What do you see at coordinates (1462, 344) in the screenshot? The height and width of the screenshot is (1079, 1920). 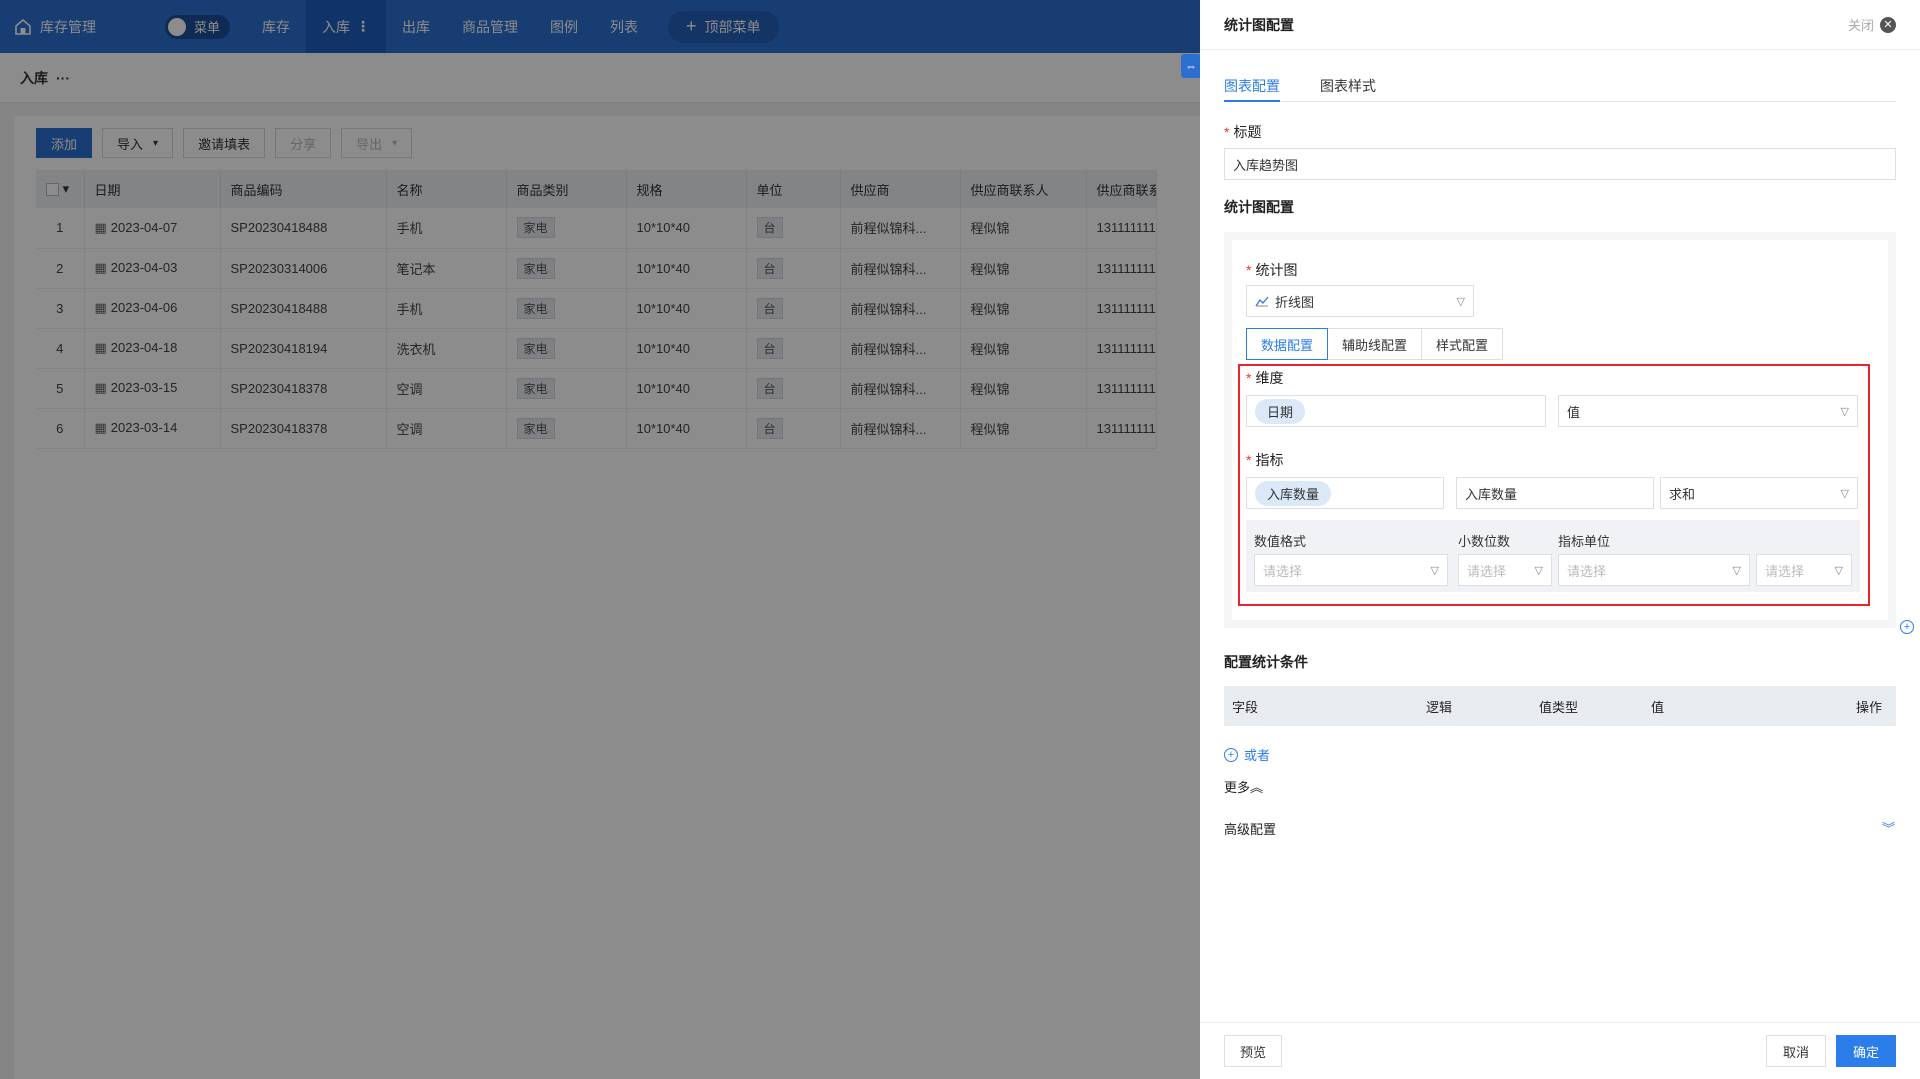 I see `subtab-style-config: 样式配置` at bounding box center [1462, 344].